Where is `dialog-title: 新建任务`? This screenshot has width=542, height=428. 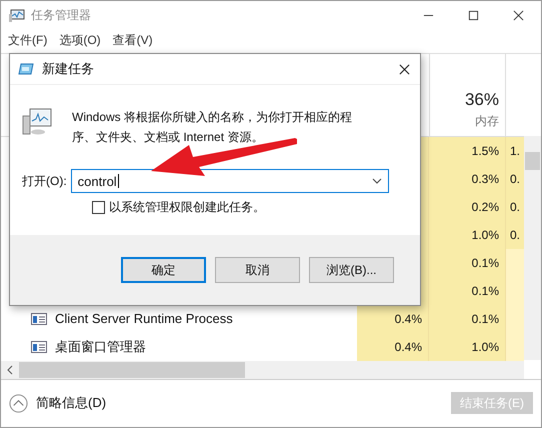 dialog-title: 新建任务 is located at coordinates (68, 69).